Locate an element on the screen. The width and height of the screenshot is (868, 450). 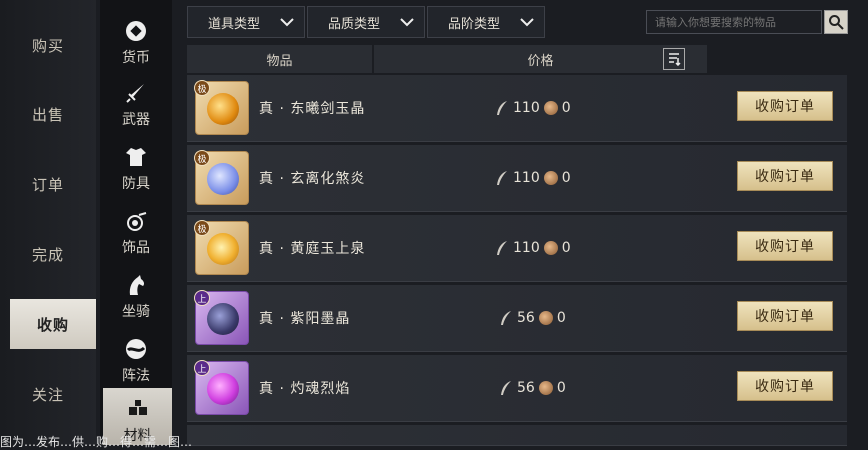
item-name: 真 · 东曦剑玉晶 is located at coordinates (312, 109).